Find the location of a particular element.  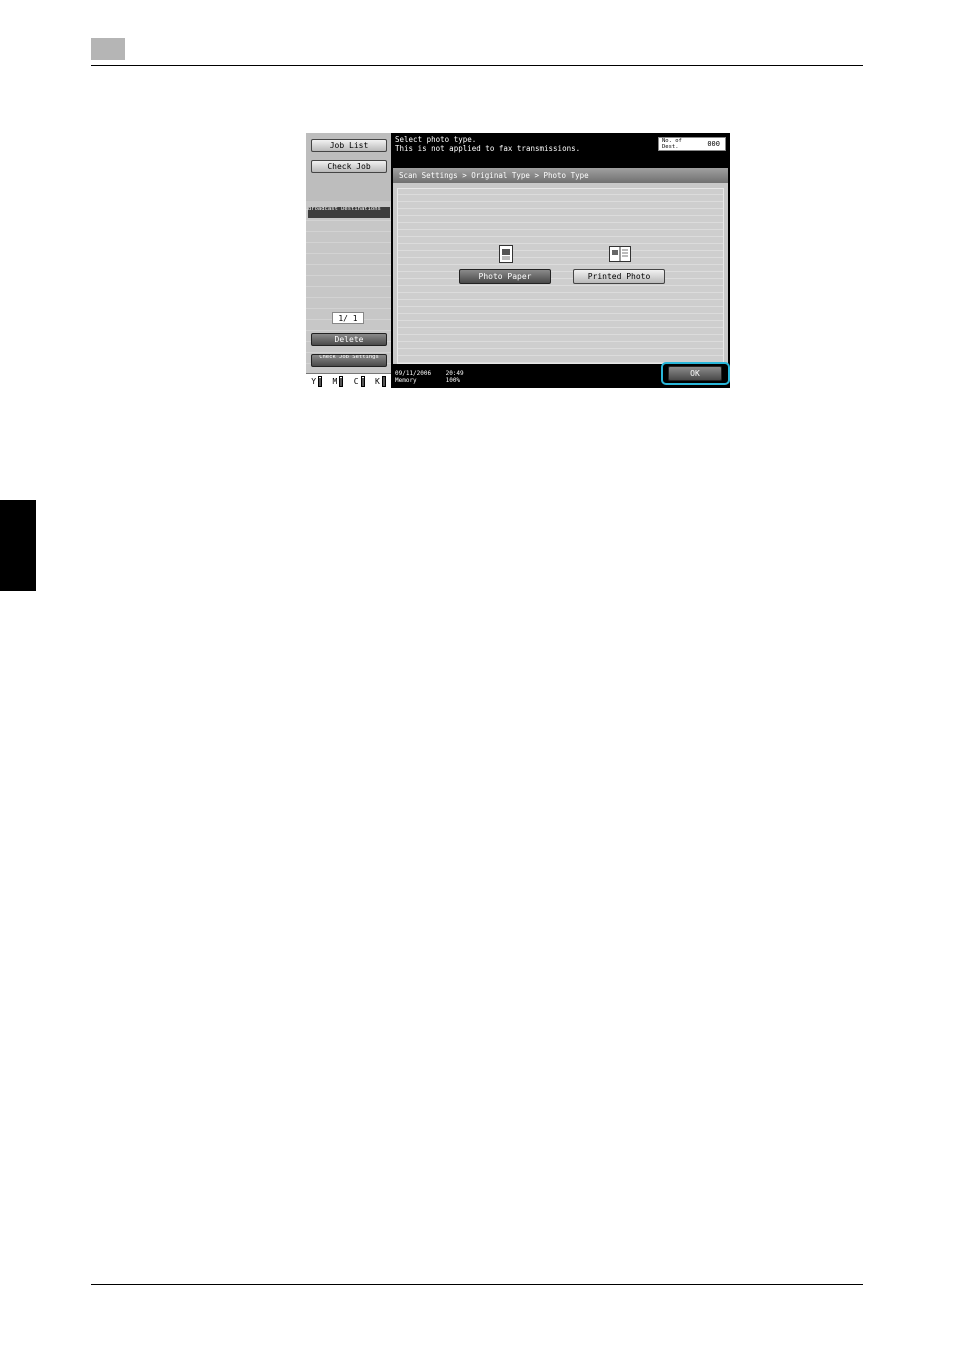

destination-count: No. of Dest. 000 is located at coordinates (692, 144).